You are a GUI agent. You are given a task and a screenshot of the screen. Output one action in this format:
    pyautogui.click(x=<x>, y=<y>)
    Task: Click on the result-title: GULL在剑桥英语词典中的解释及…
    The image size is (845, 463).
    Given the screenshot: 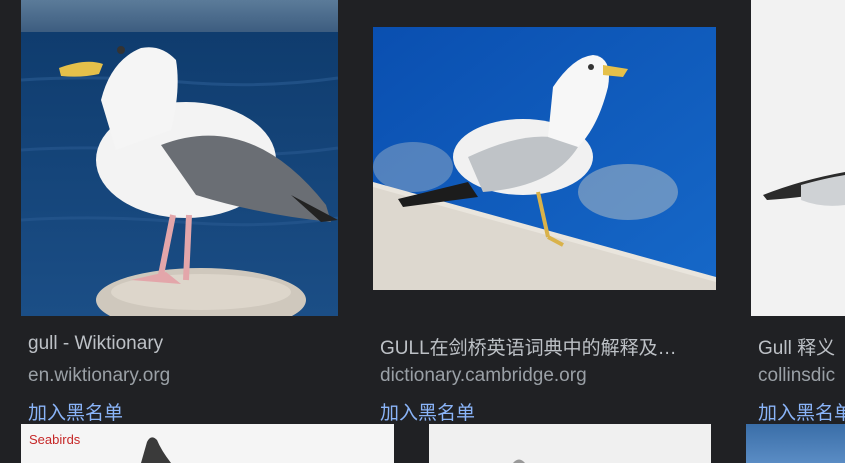 What is the action you would take?
    pyautogui.click(x=542, y=346)
    